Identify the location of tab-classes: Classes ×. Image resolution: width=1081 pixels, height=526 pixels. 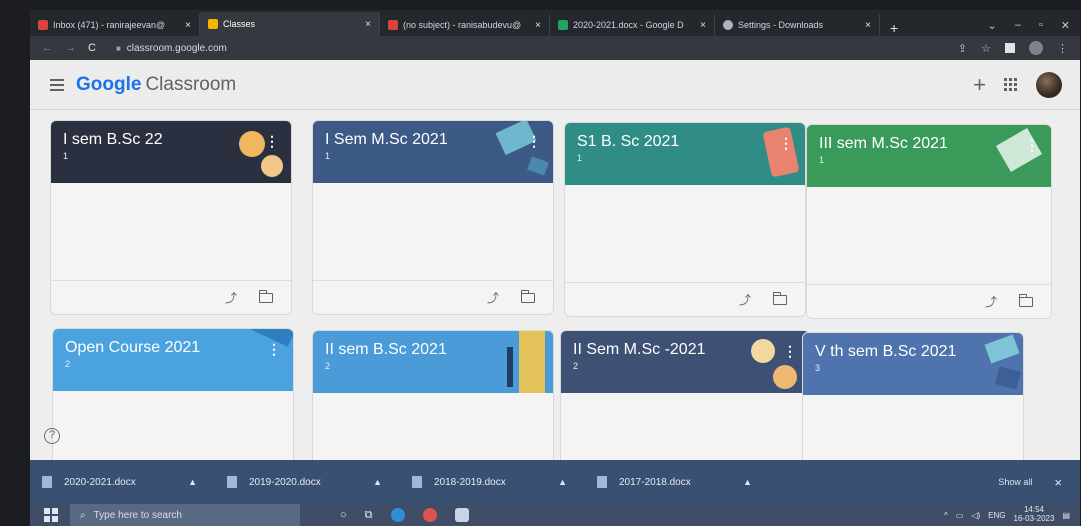
(290, 24).